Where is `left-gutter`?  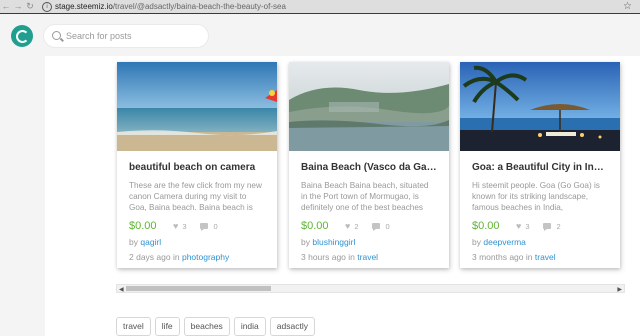
left-gutter is located at coordinates (22, 196).